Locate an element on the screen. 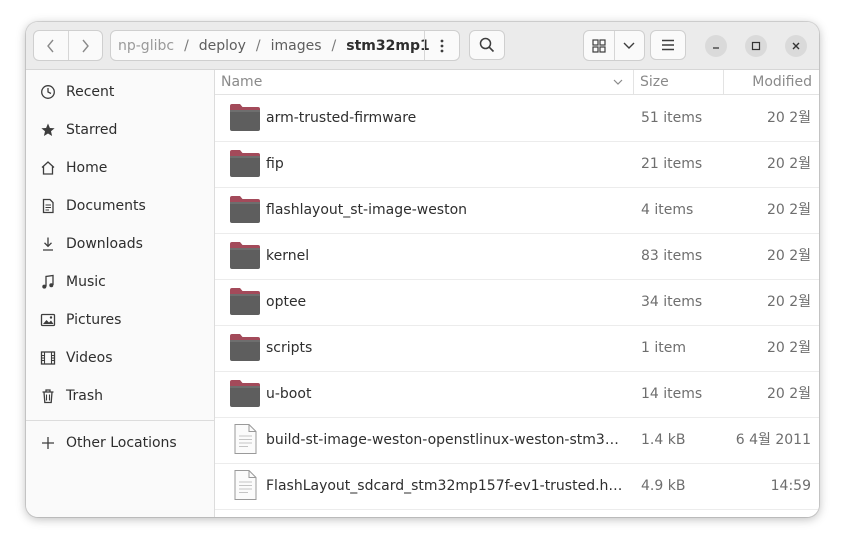 The width and height of the screenshot is (845, 546). sidebar-item-recent: Recent is located at coordinates (120, 92).